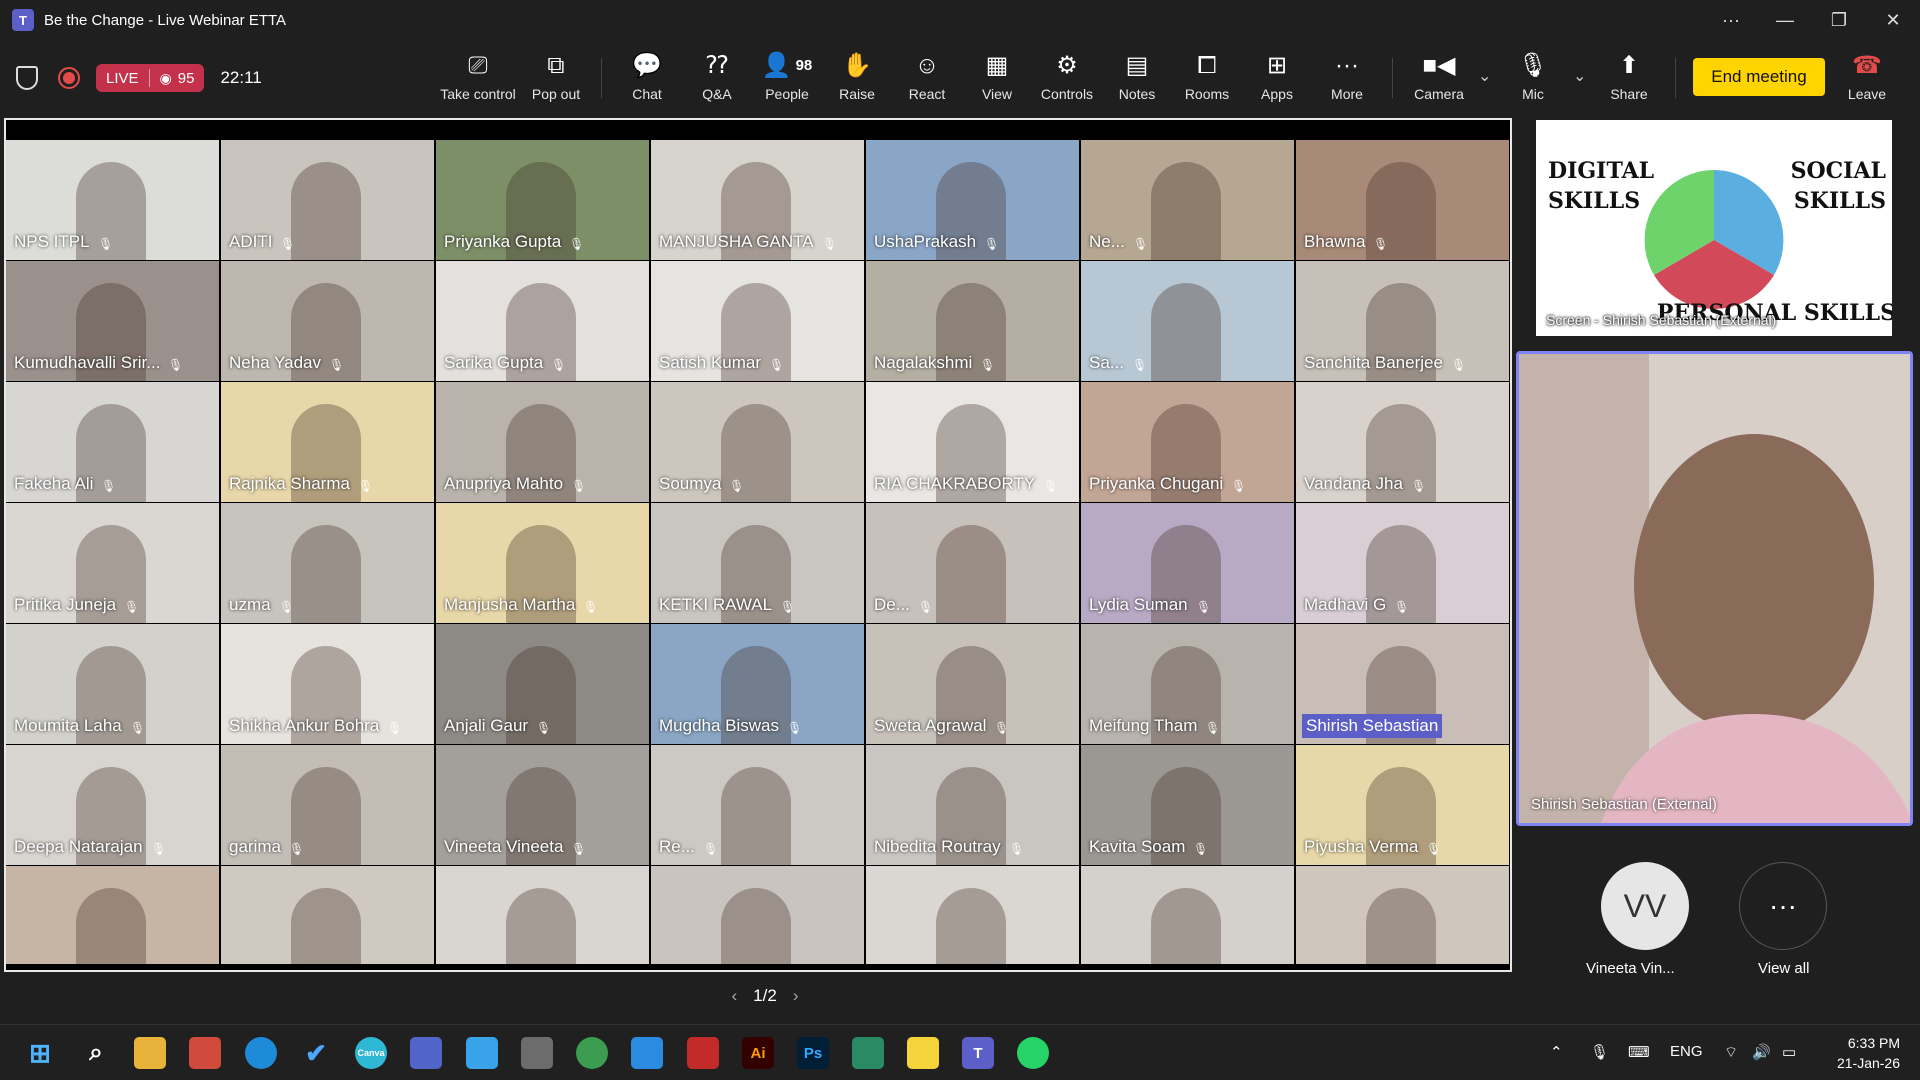 This screenshot has width=1920, height=1080. I want to click on participant-tile: Deepa Natarajan 🎙, so click(112, 805).